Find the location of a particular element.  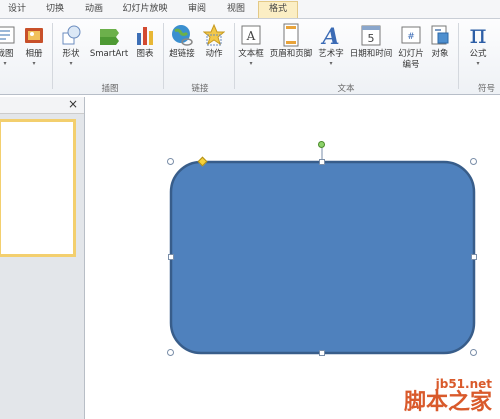

resize-handle-bottom is located at coordinates (322, 353).